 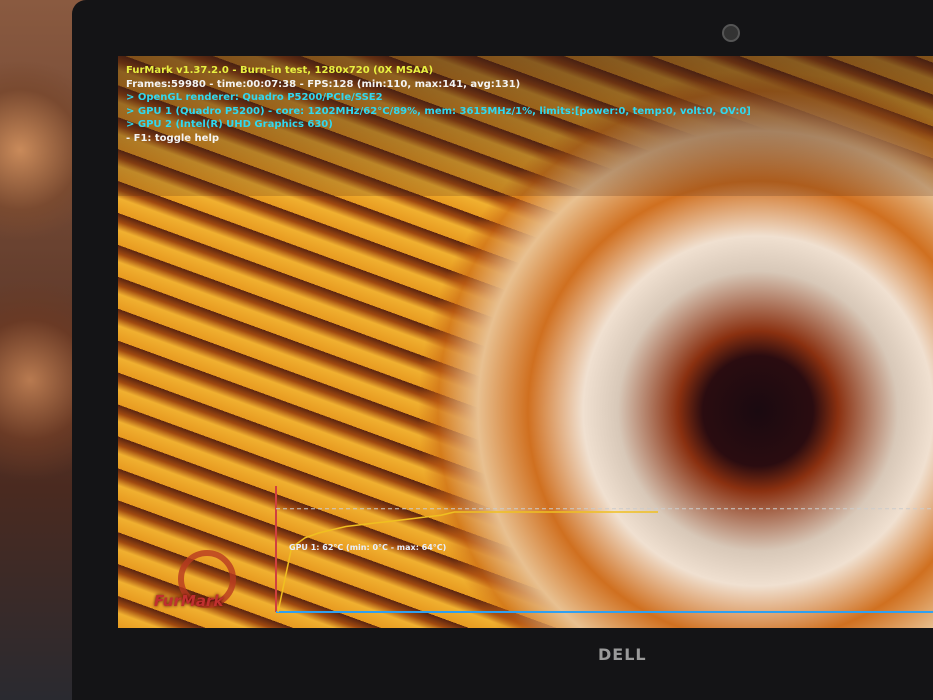 I want to click on temperature-line, so click(x=467, y=562).